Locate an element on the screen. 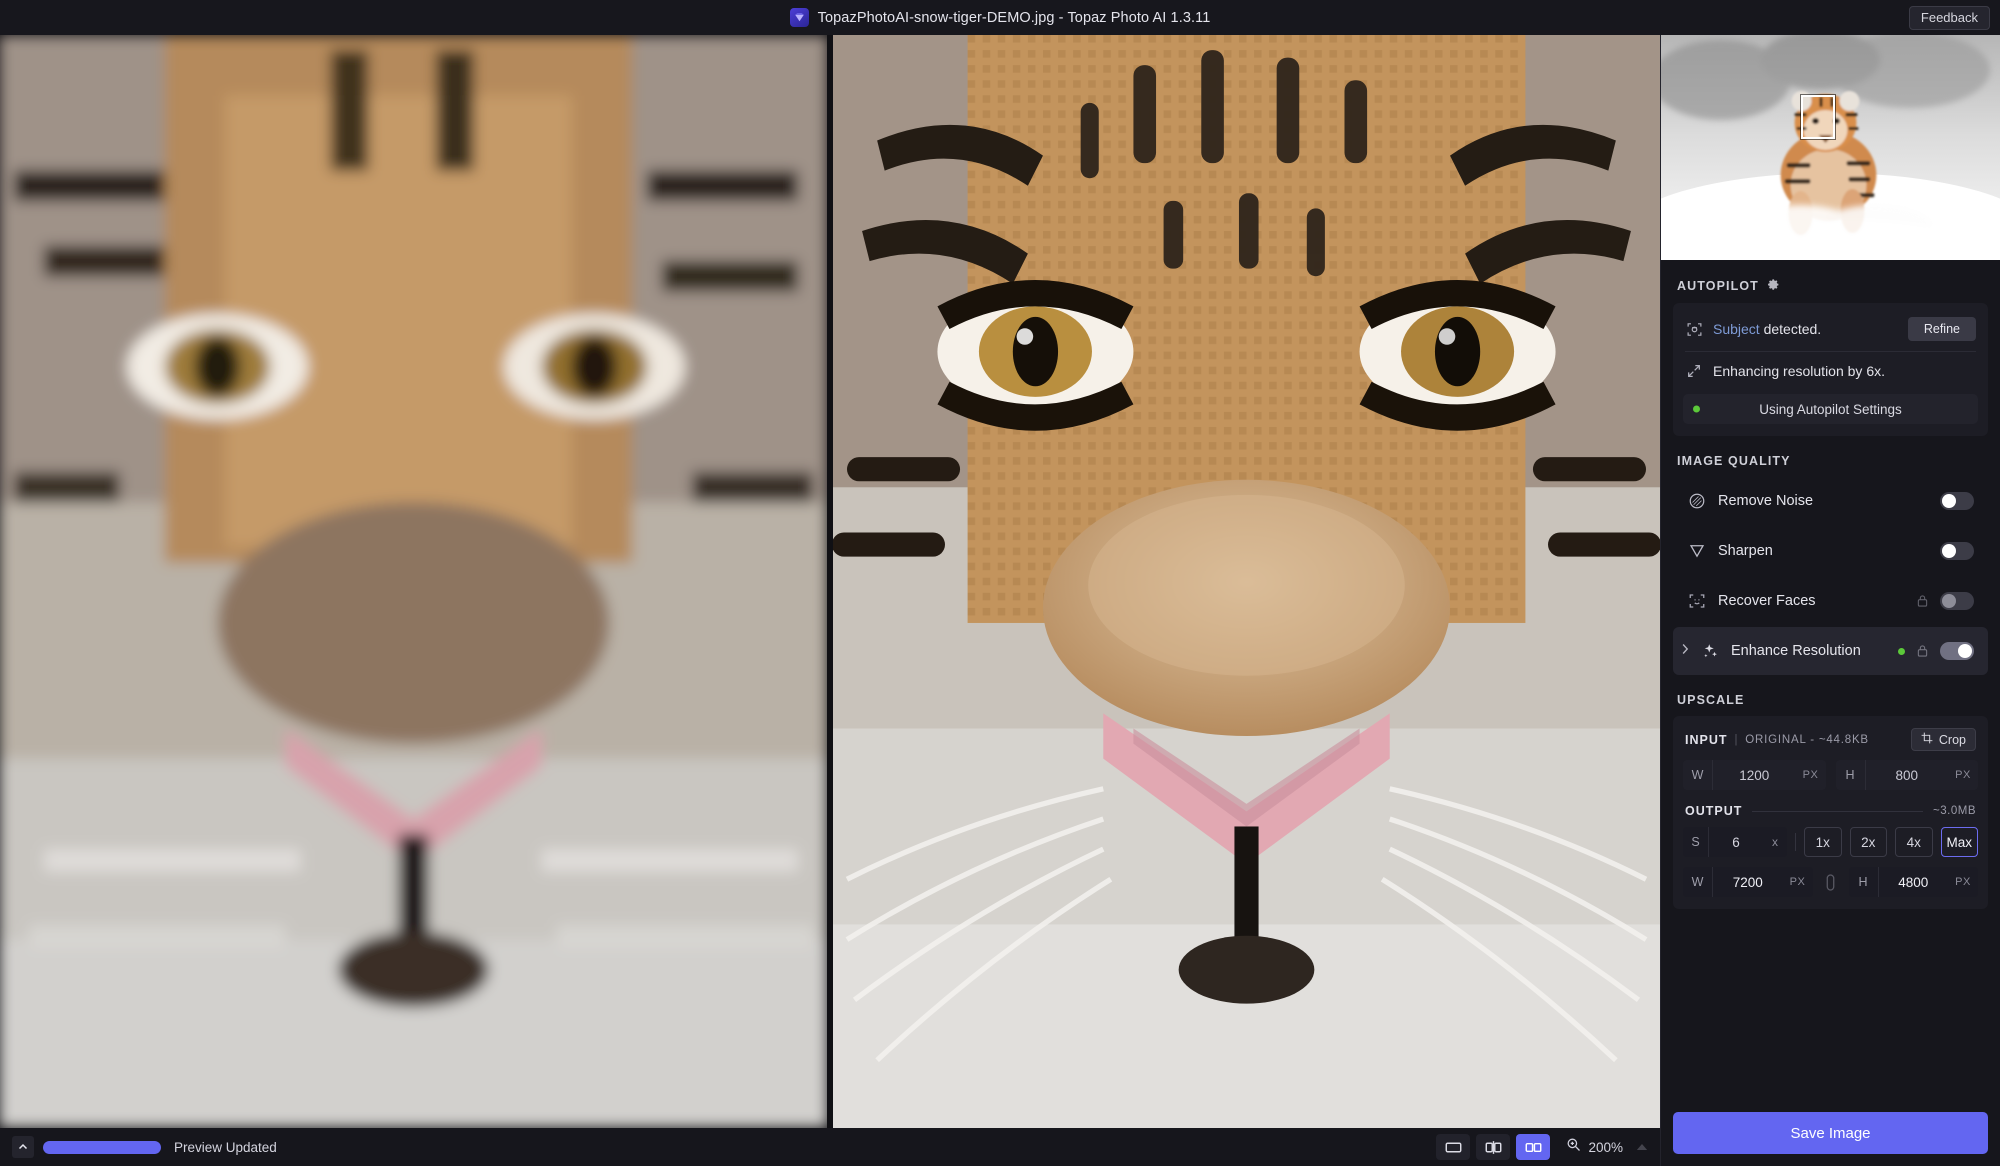 This screenshot has width=2000, height=1166. input-meta: ORIGINAL - ~44.8KB is located at coordinates (1807, 739).